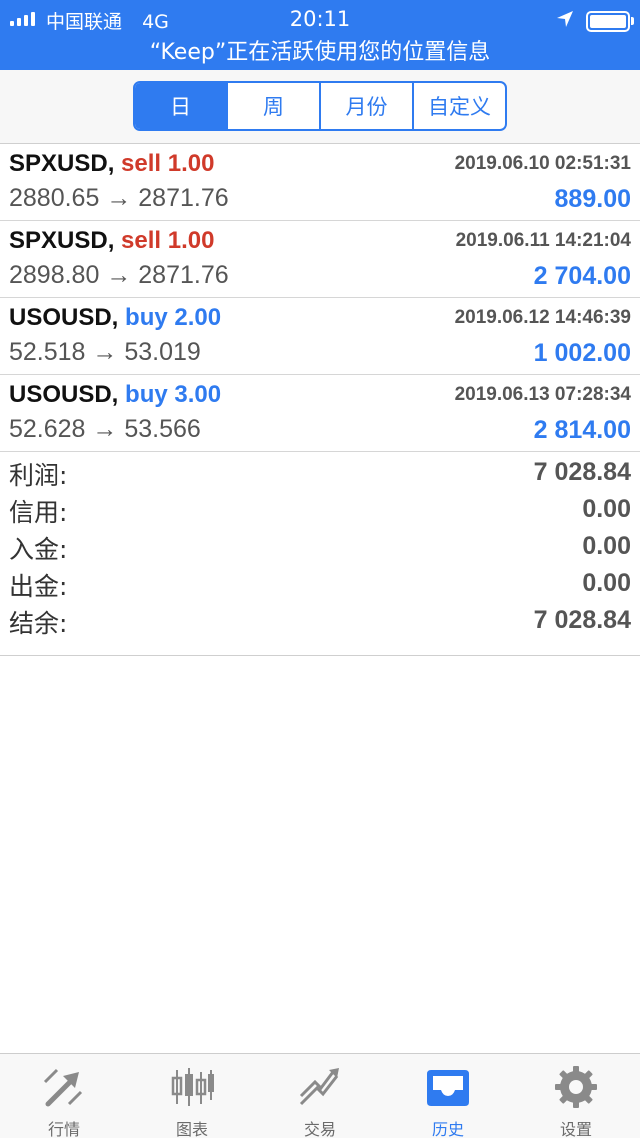 This screenshot has height=1138, width=640. Describe the element at coordinates (582, 353) in the screenshot. I see `deal-profit: 1 002.00` at that location.